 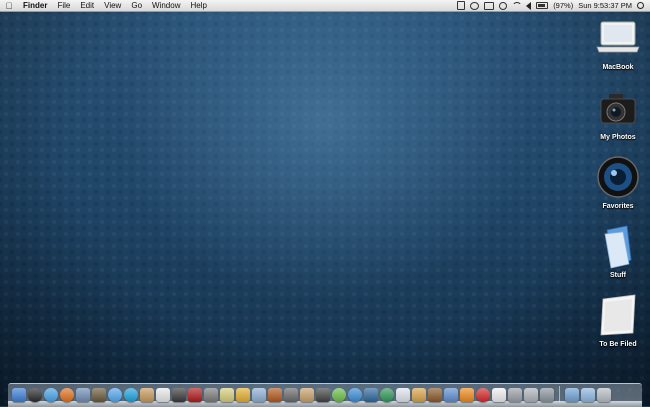 I want to click on dock, so click(x=325, y=395).